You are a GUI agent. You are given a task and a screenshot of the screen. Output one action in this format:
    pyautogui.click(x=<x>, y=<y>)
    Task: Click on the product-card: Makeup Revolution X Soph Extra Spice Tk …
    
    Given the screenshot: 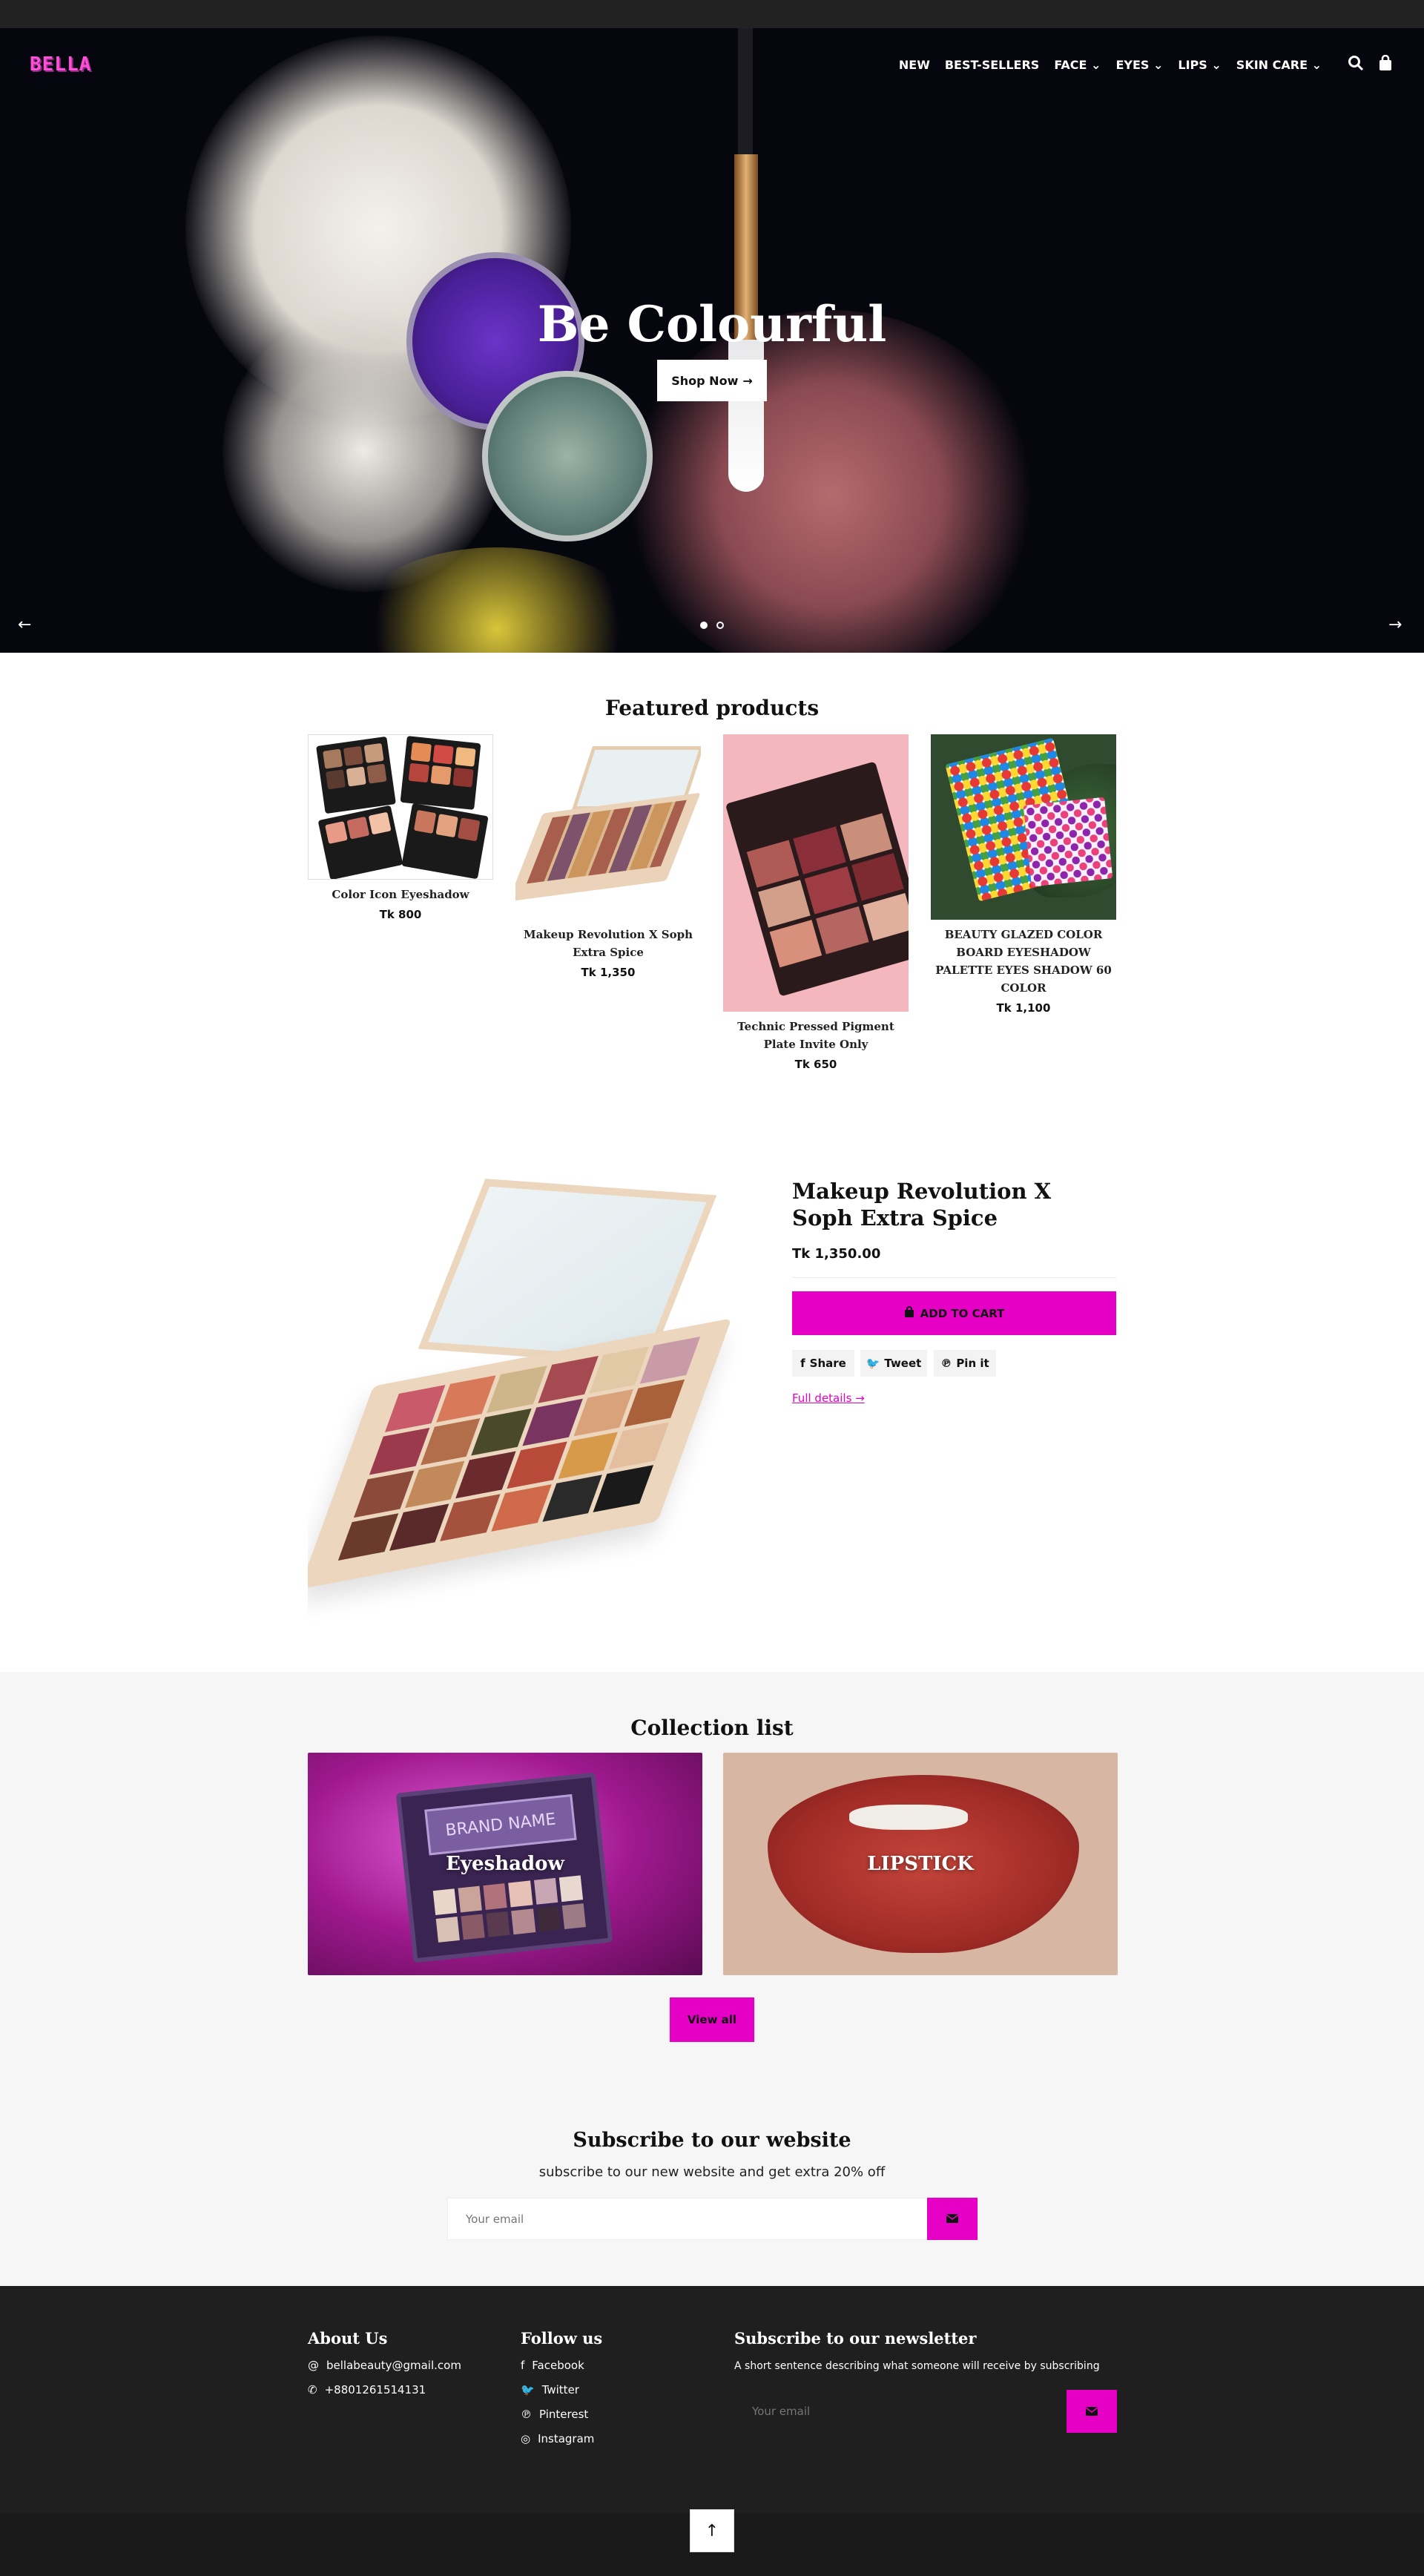 What is the action you would take?
    pyautogui.click(x=608, y=857)
    